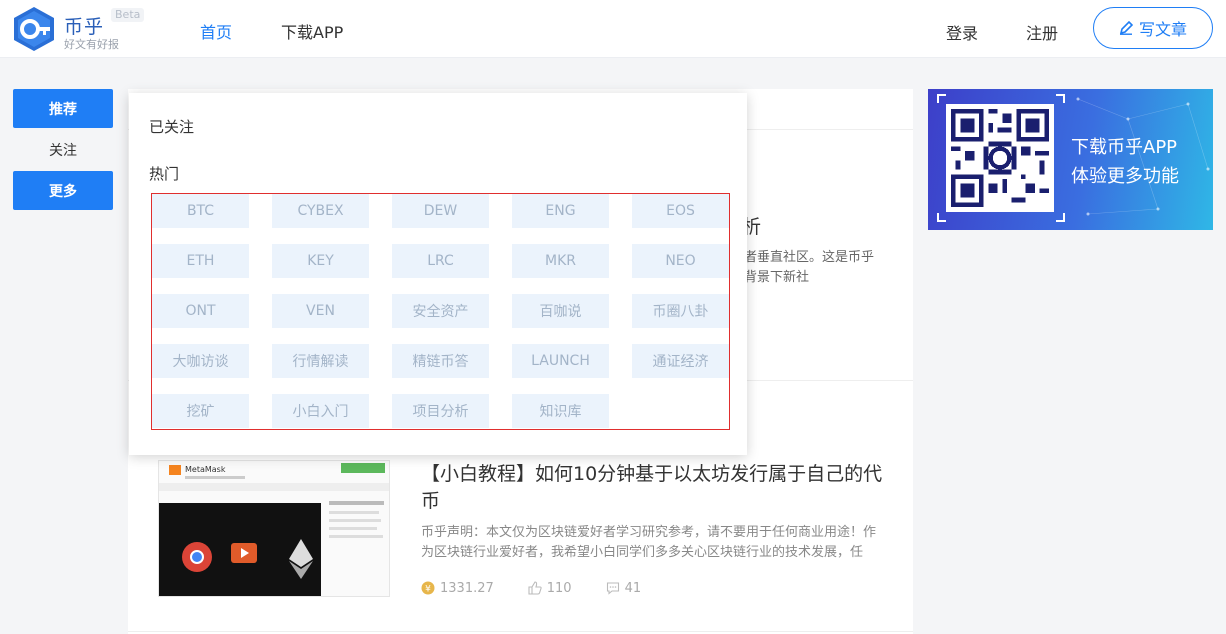  Describe the element at coordinates (680, 361) in the screenshot. I see `topic-tag: 通证经济` at that location.